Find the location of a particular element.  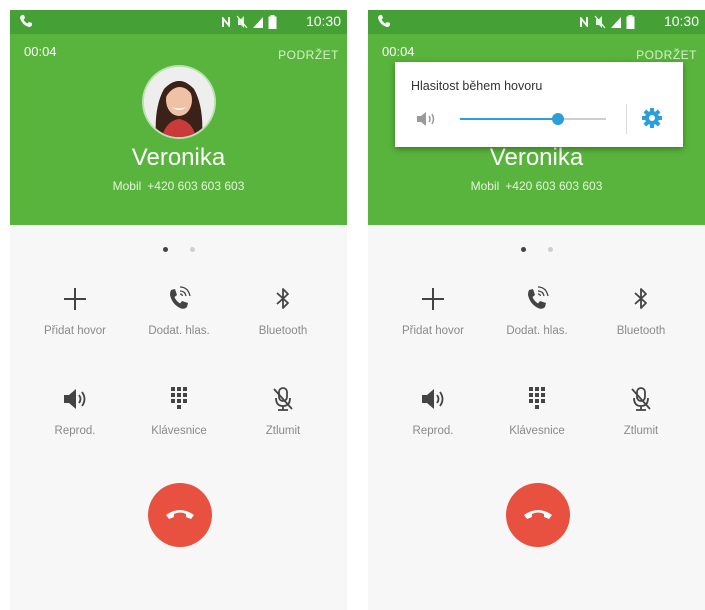

volume-icon is located at coordinates (426, 119).